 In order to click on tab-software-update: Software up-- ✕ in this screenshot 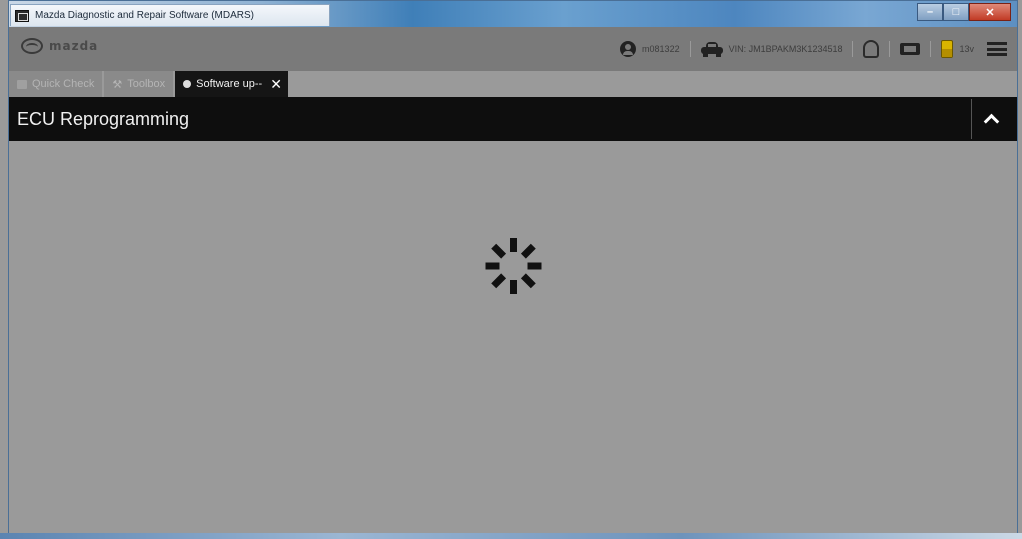, I will do `click(231, 84)`.